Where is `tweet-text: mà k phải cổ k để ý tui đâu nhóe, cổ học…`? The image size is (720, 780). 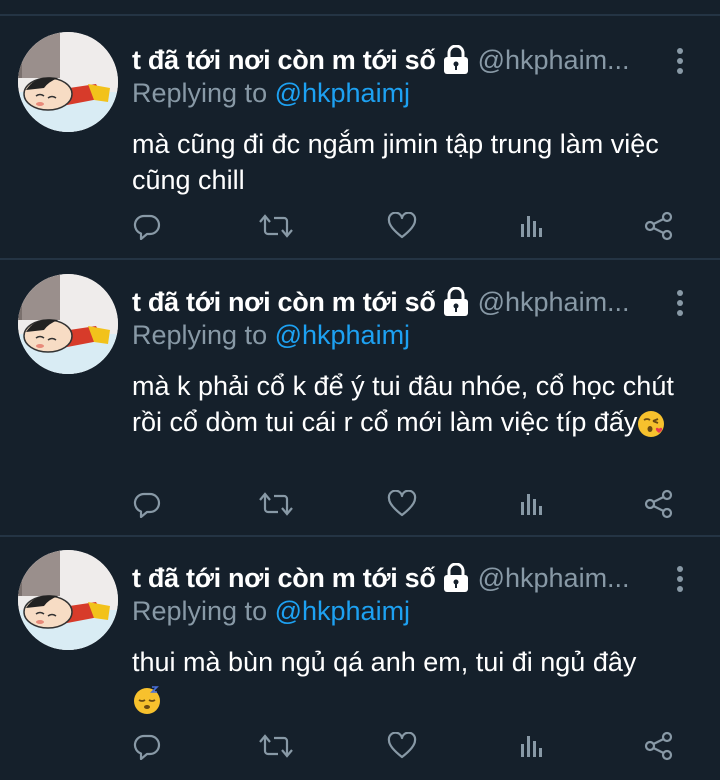 tweet-text: mà k phải cổ k để ý tui đâu nhóe, cổ học… is located at coordinates (412, 404).